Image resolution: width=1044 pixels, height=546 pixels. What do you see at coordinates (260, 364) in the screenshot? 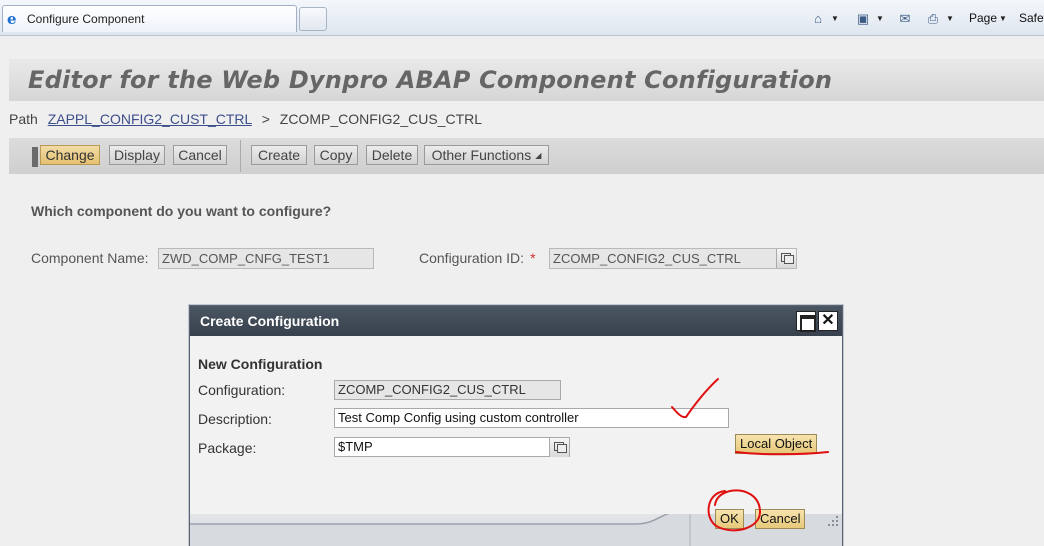
I see `dialog-section-title: New Configuration` at bounding box center [260, 364].